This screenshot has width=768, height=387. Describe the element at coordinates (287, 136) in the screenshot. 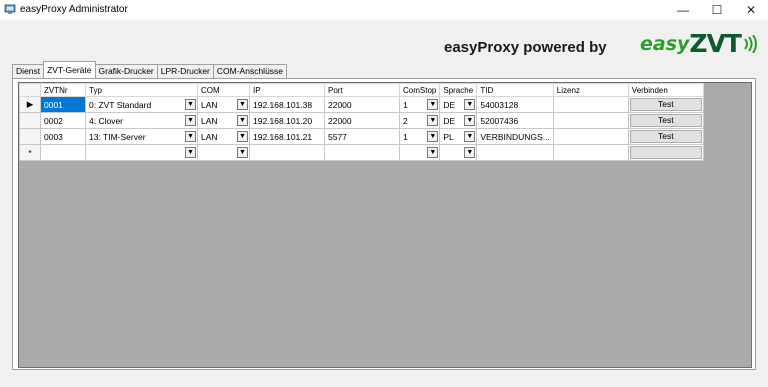

I see `ip-cell: 192.168.101.21` at that location.